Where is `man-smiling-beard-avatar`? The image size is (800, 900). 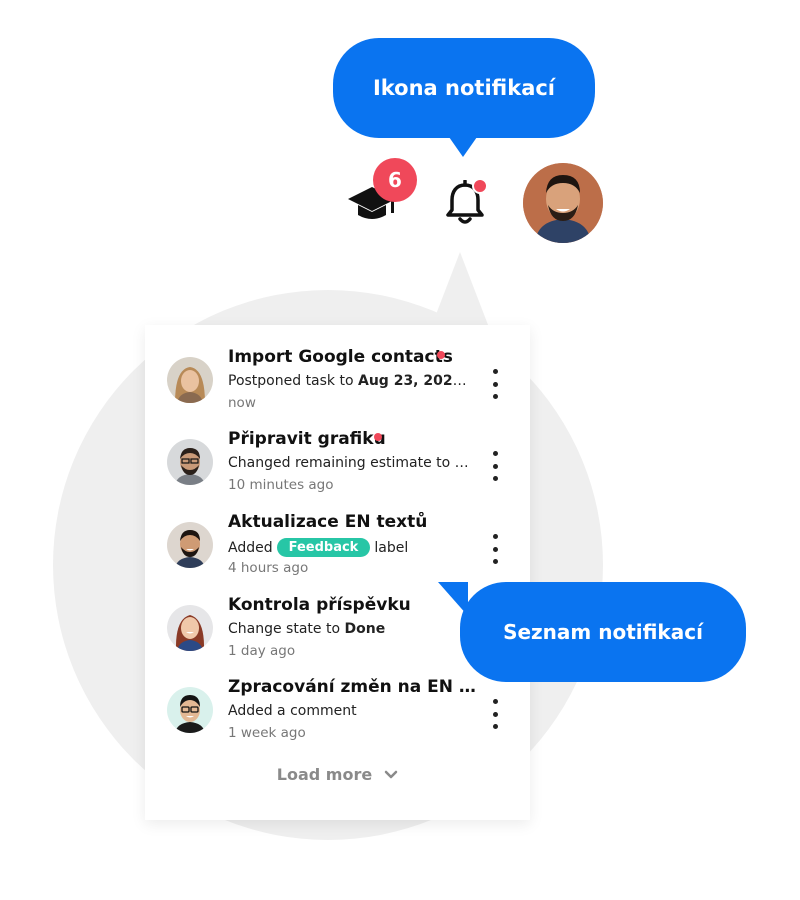 man-smiling-beard-avatar is located at coordinates (190, 545).